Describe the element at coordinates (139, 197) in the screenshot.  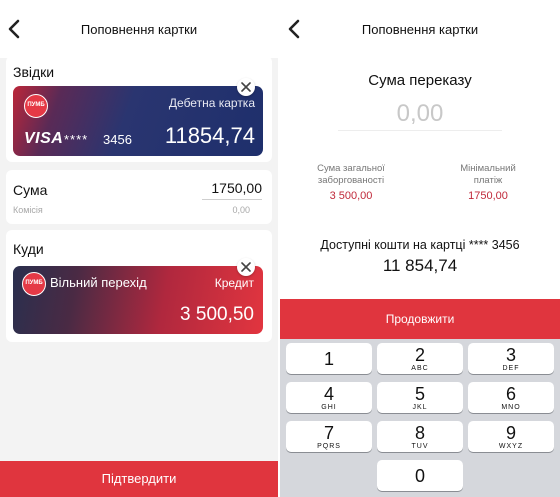
I see `amount-section: Сума 1750,00 Комісія 0,00` at that location.